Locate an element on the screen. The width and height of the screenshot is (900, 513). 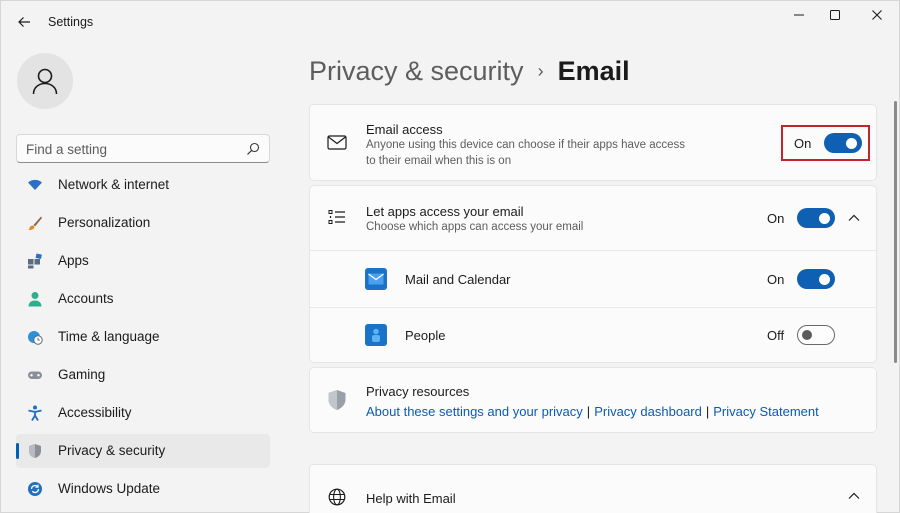
let-apps-toggle is located at coordinates (816, 218).